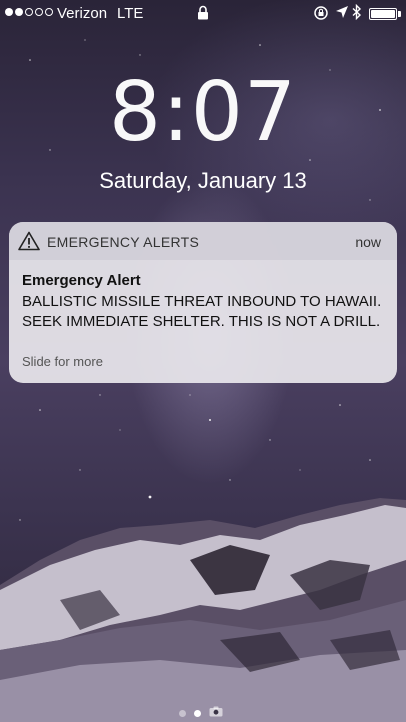  Describe the element at coordinates (321, 14) in the screenshot. I see `rotation-lock-icon` at that location.